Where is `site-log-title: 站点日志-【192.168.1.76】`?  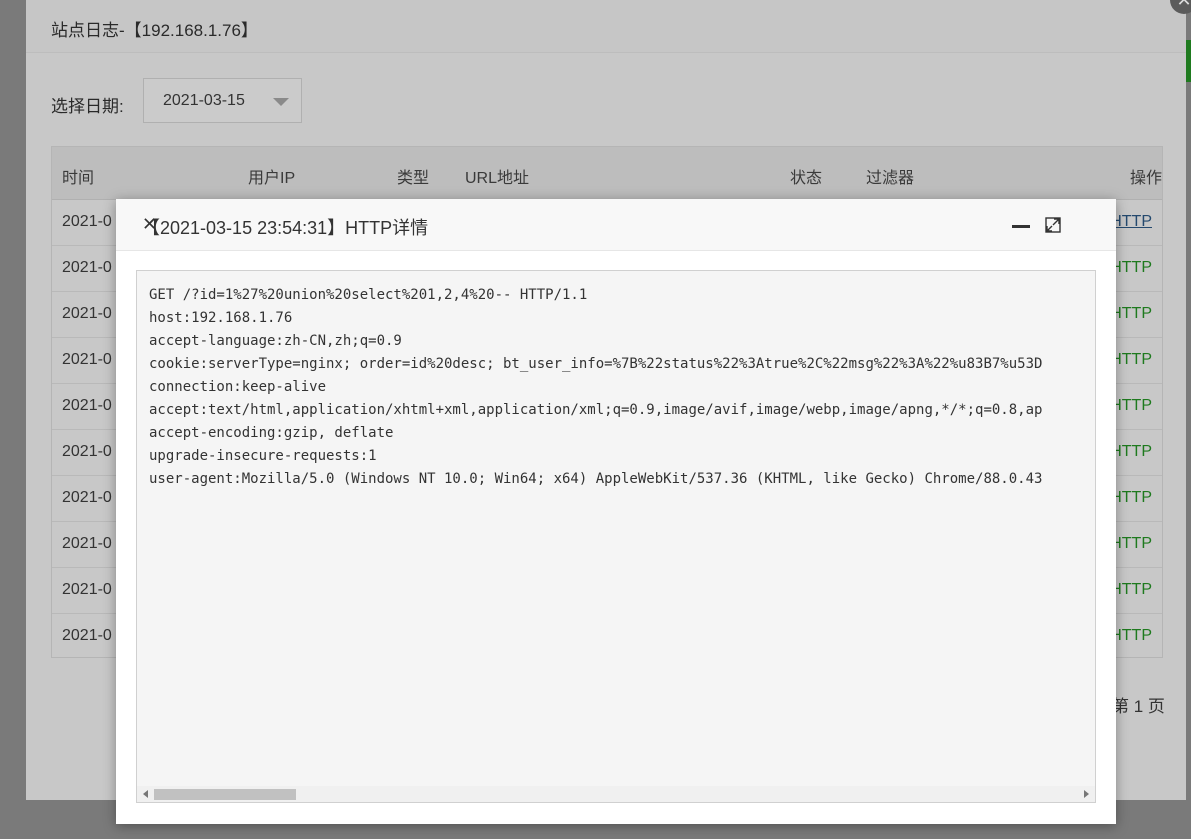
site-log-title: 站点日志-【192.168.1.76】 is located at coordinates (154, 30).